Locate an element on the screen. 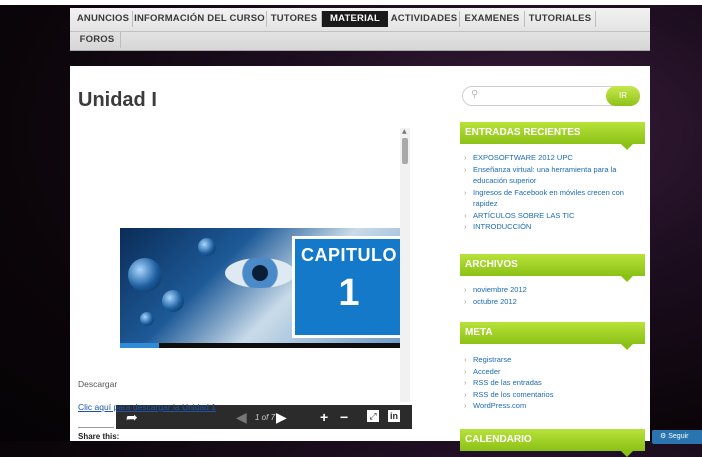 The width and height of the screenshot is (702, 457). scroll-up-icon: ▲ is located at coordinates (404, 131).